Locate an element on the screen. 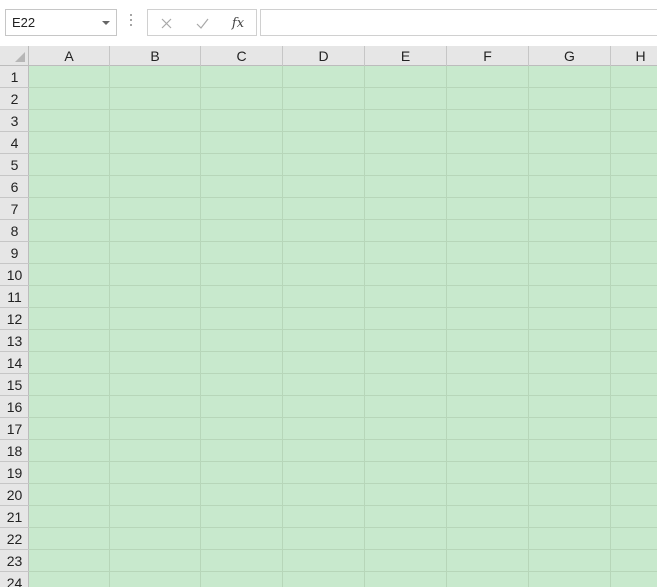 The image size is (657, 587). row-header-7: 7 is located at coordinates (14, 209).